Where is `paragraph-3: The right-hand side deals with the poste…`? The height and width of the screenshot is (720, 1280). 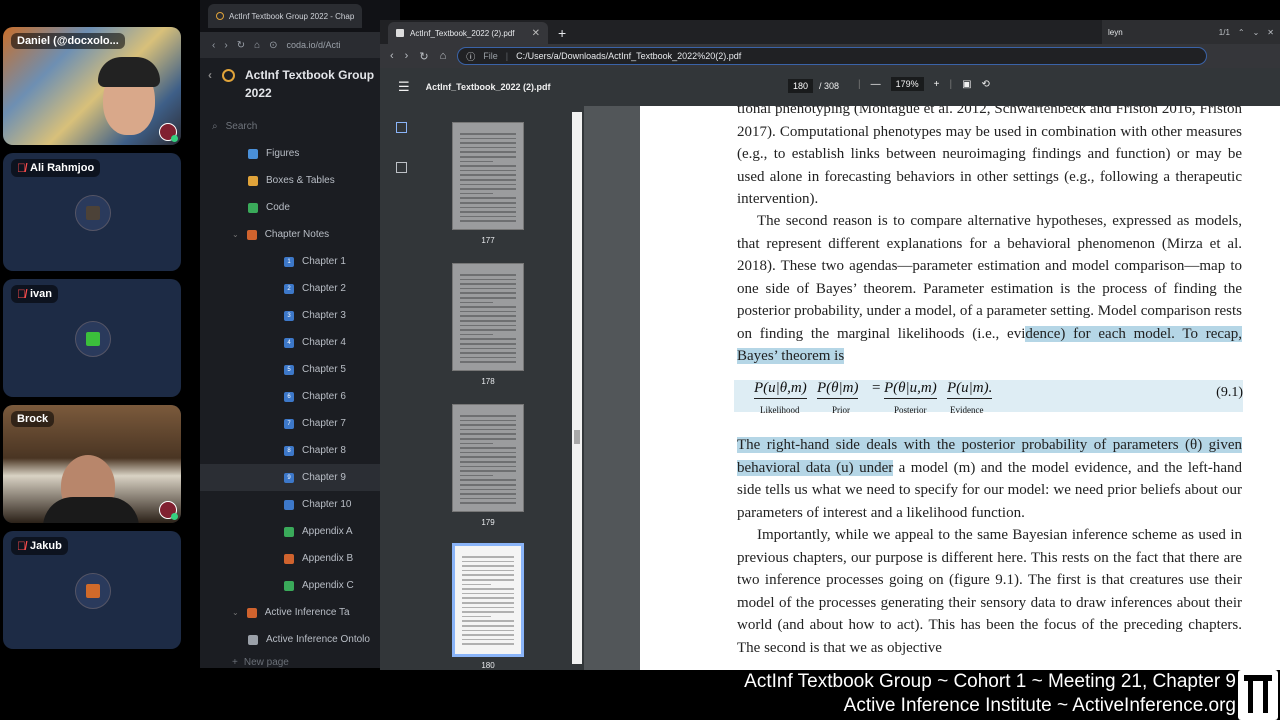
paragraph-3: The right-hand side deals with the poste… is located at coordinates (989, 479).